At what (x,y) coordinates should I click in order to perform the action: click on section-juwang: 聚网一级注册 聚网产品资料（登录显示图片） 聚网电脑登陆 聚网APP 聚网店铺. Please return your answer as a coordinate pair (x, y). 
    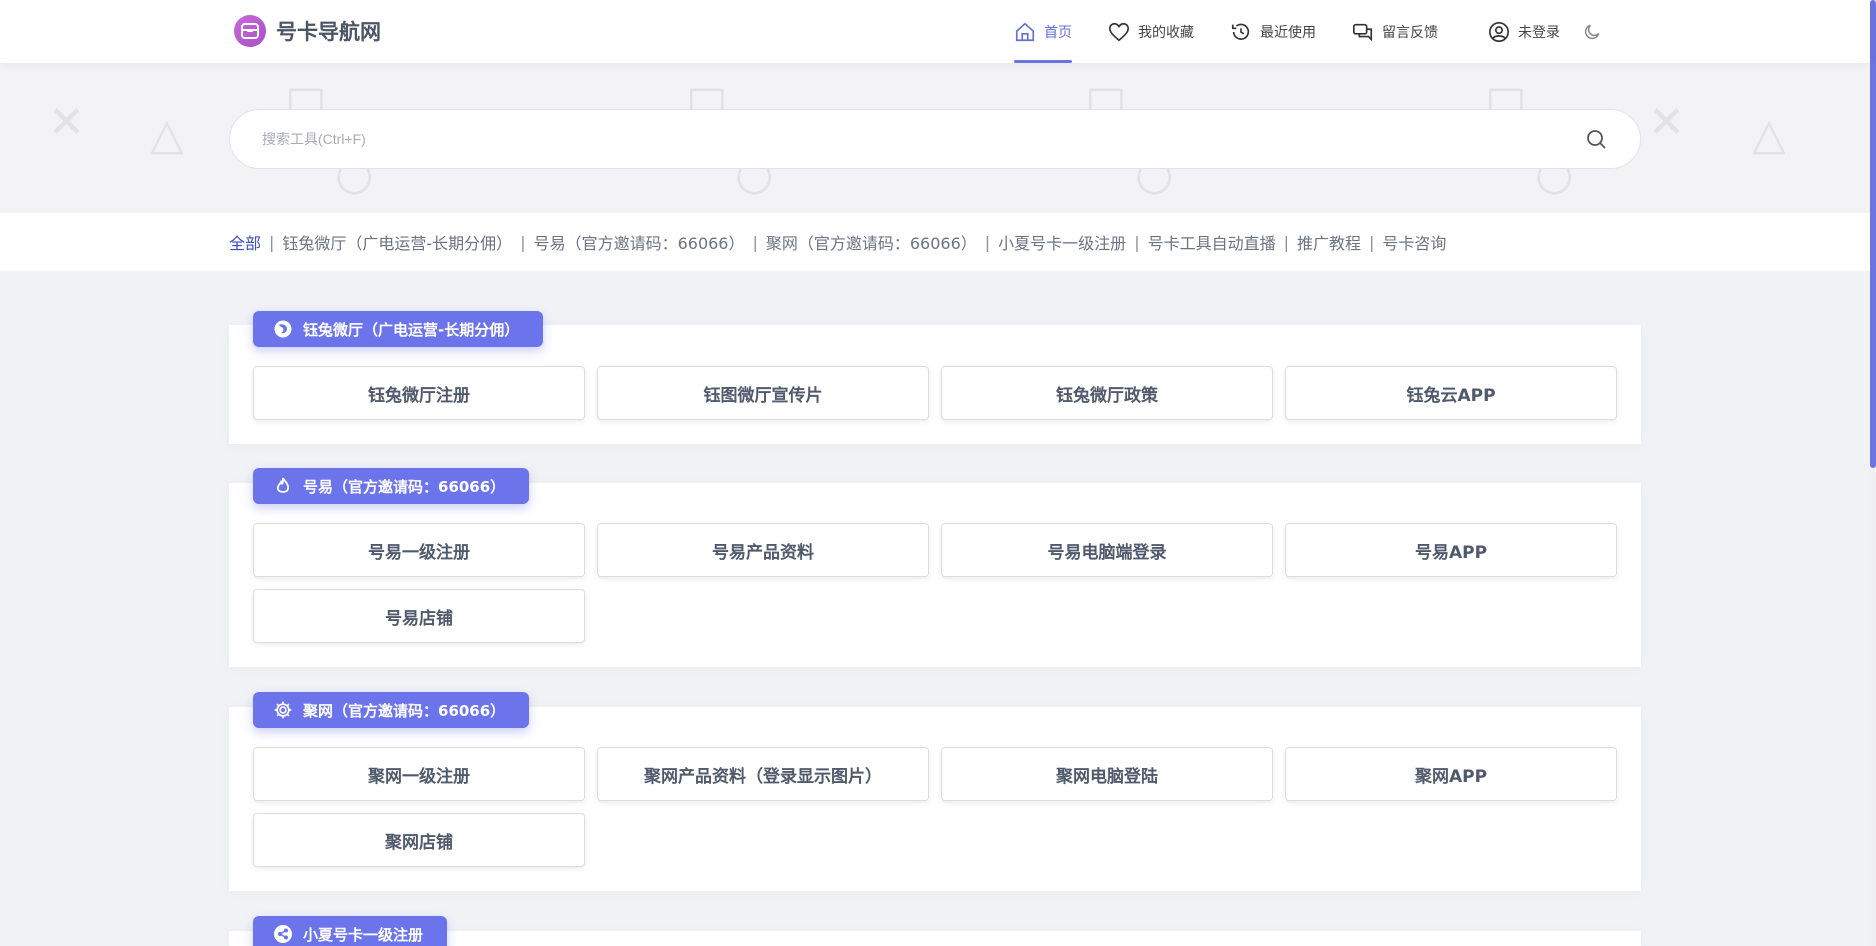
    Looking at the image, I should click on (935, 799).